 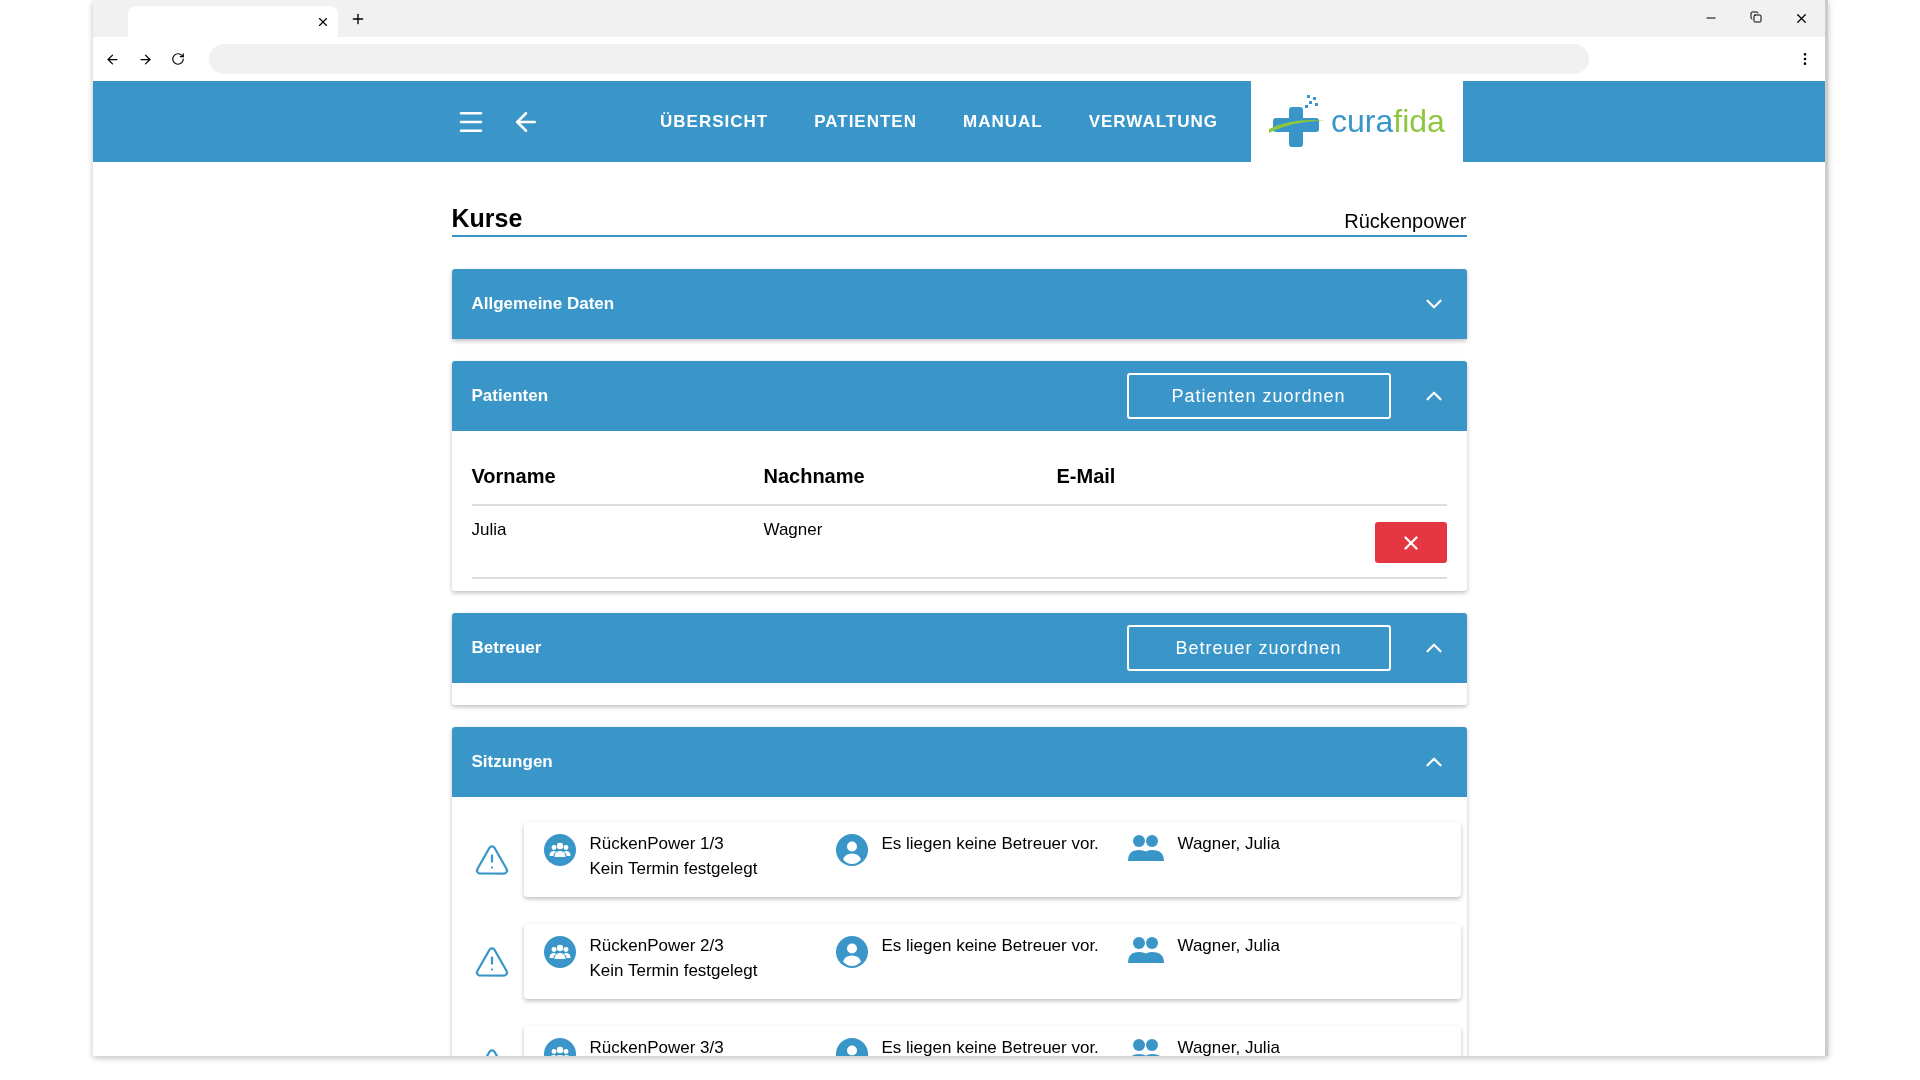 What do you see at coordinates (865, 121) in the screenshot?
I see `nav-link: PATIENTEN` at bounding box center [865, 121].